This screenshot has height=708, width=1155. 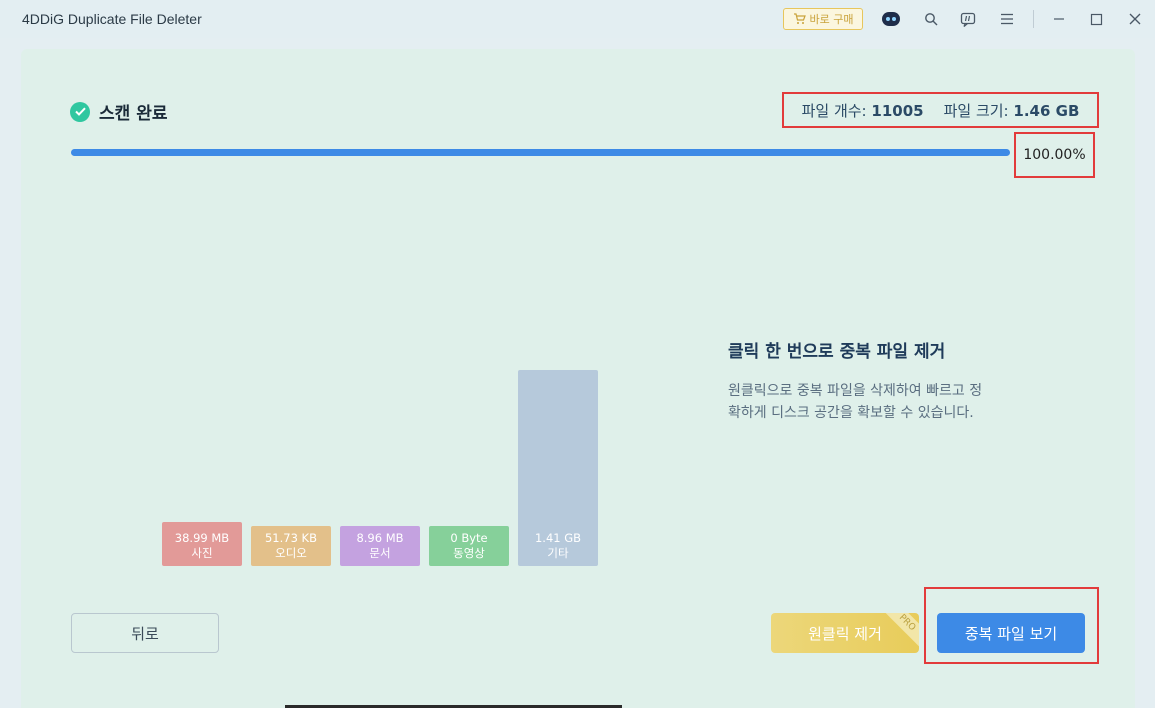 What do you see at coordinates (799, 18) in the screenshot?
I see `cart-icon` at bounding box center [799, 18].